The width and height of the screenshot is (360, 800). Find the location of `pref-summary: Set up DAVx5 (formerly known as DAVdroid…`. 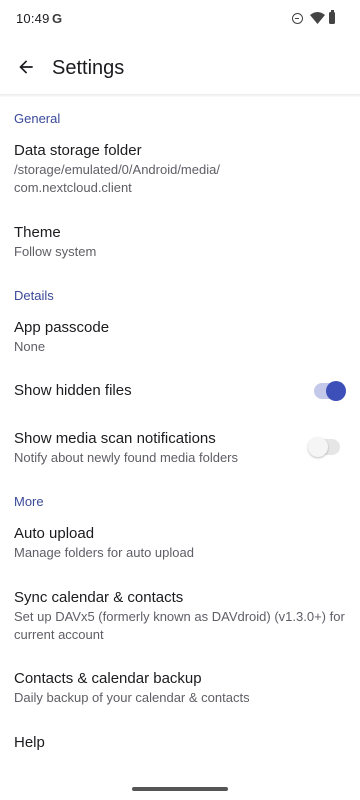

pref-summary: Set up DAVx5 (formerly known as DAVdroid… is located at coordinates (179, 616).